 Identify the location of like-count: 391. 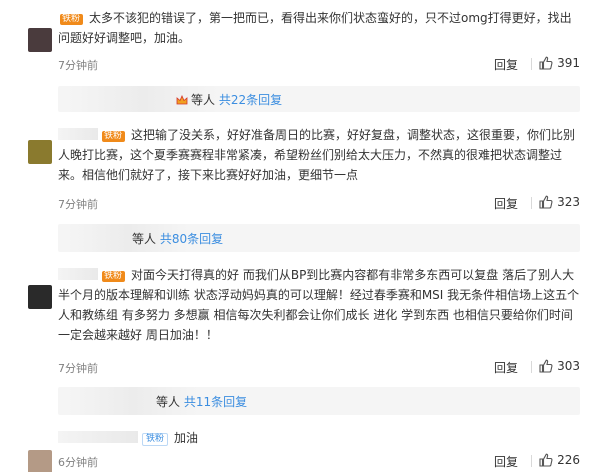
(568, 63).